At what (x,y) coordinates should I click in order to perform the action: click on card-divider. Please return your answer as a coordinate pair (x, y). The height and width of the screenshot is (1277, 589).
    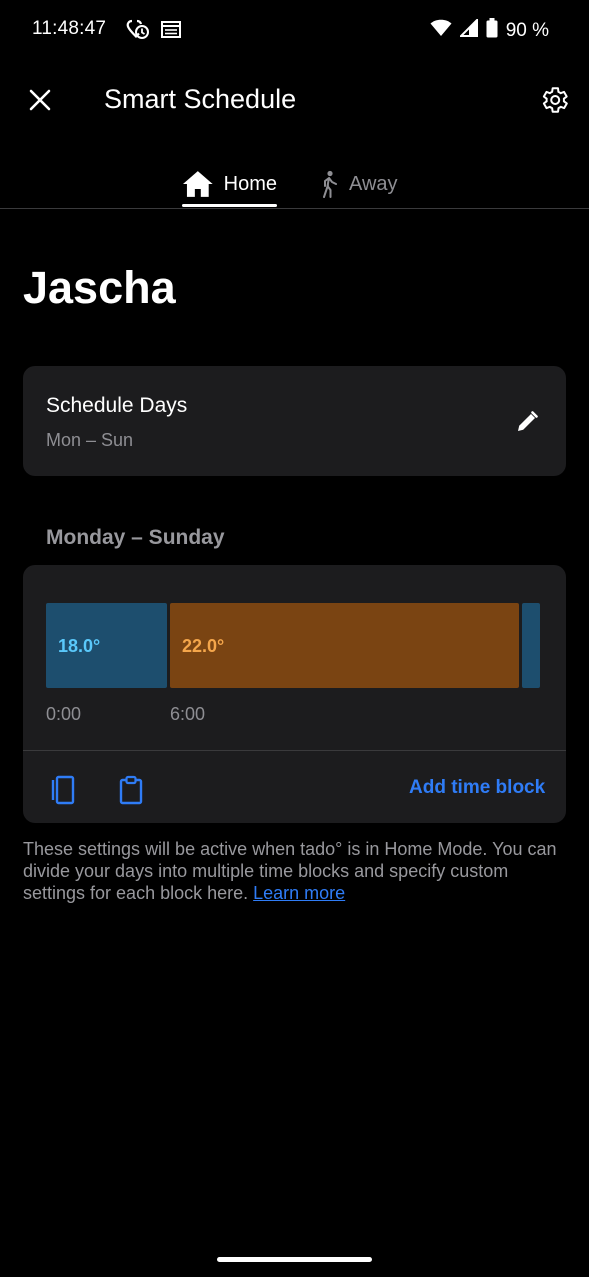
    Looking at the image, I should click on (294, 750).